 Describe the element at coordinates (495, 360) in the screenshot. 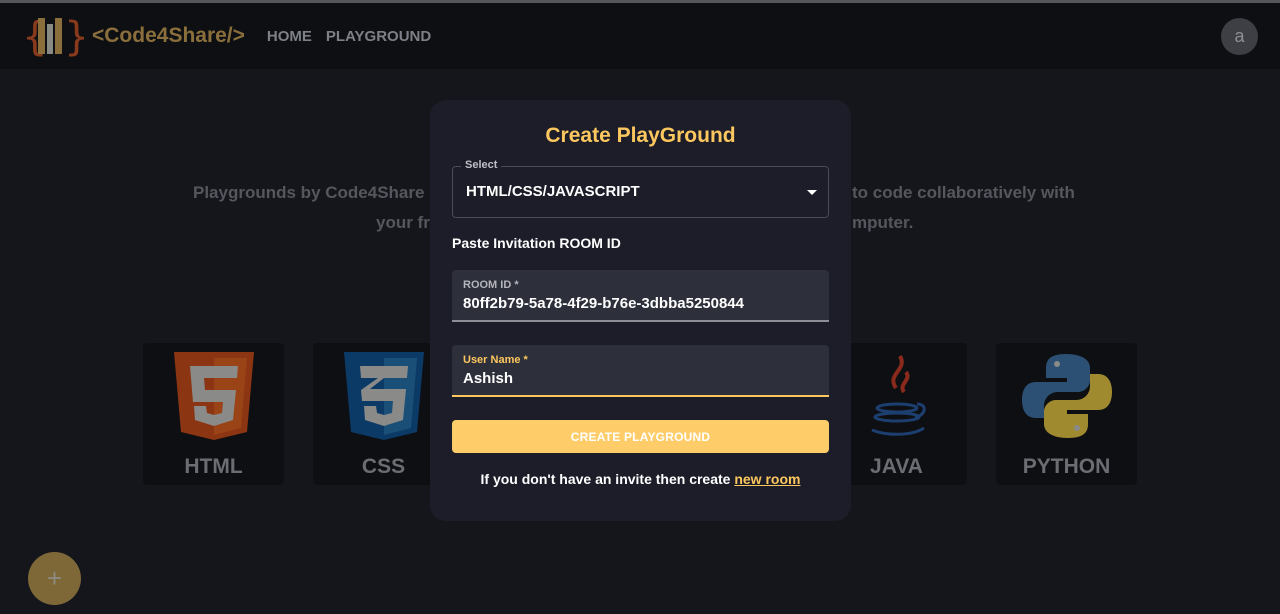

I see `user-name-label: User Name *` at that location.